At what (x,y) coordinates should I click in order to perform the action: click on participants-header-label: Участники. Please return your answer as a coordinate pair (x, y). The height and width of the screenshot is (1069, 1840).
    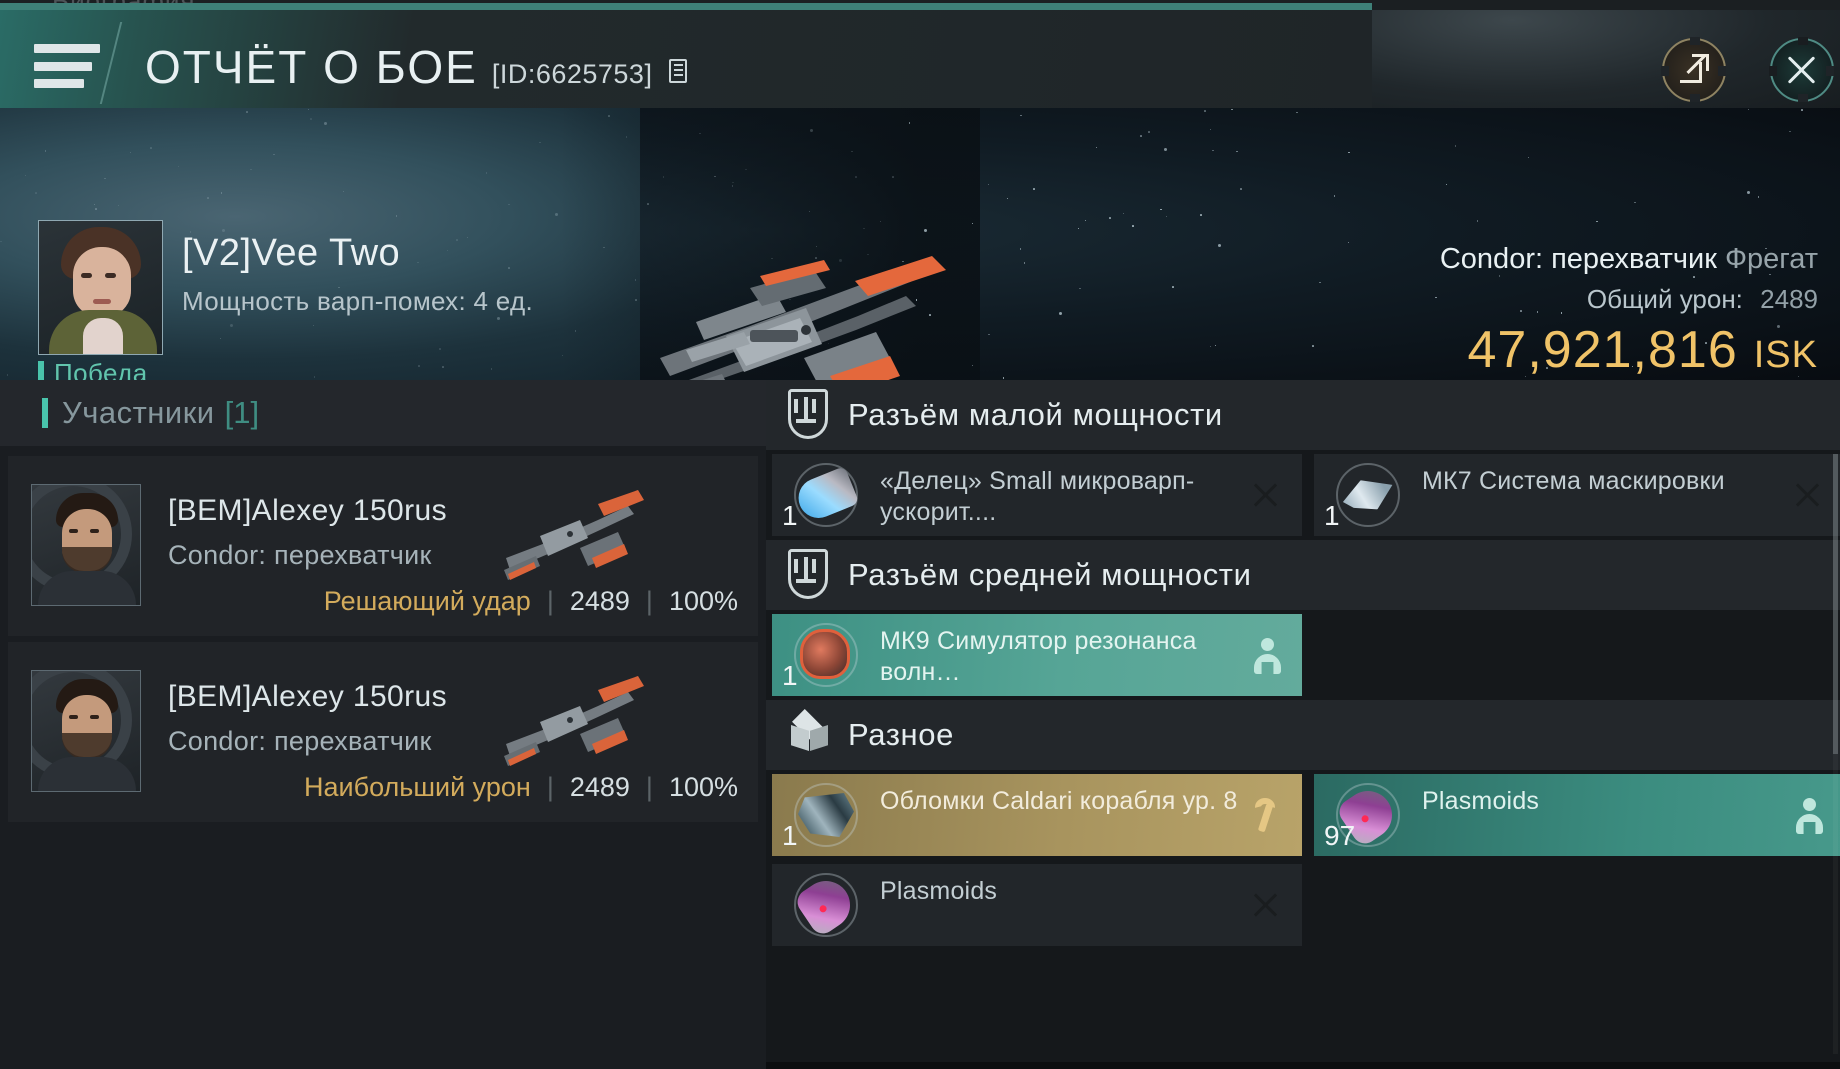
    Looking at the image, I should click on (138, 412).